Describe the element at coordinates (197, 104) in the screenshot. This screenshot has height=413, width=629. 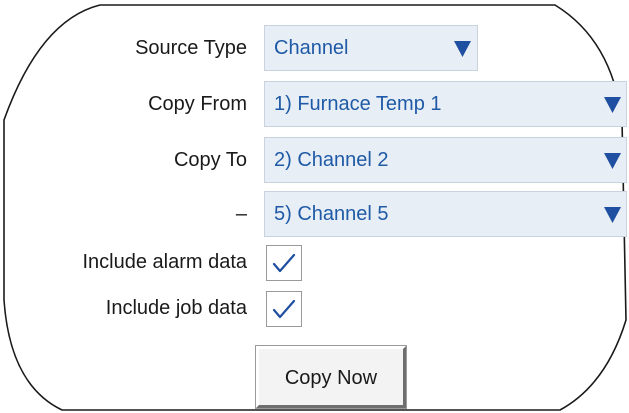
I see `copy-from-label: Copy From` at that location.